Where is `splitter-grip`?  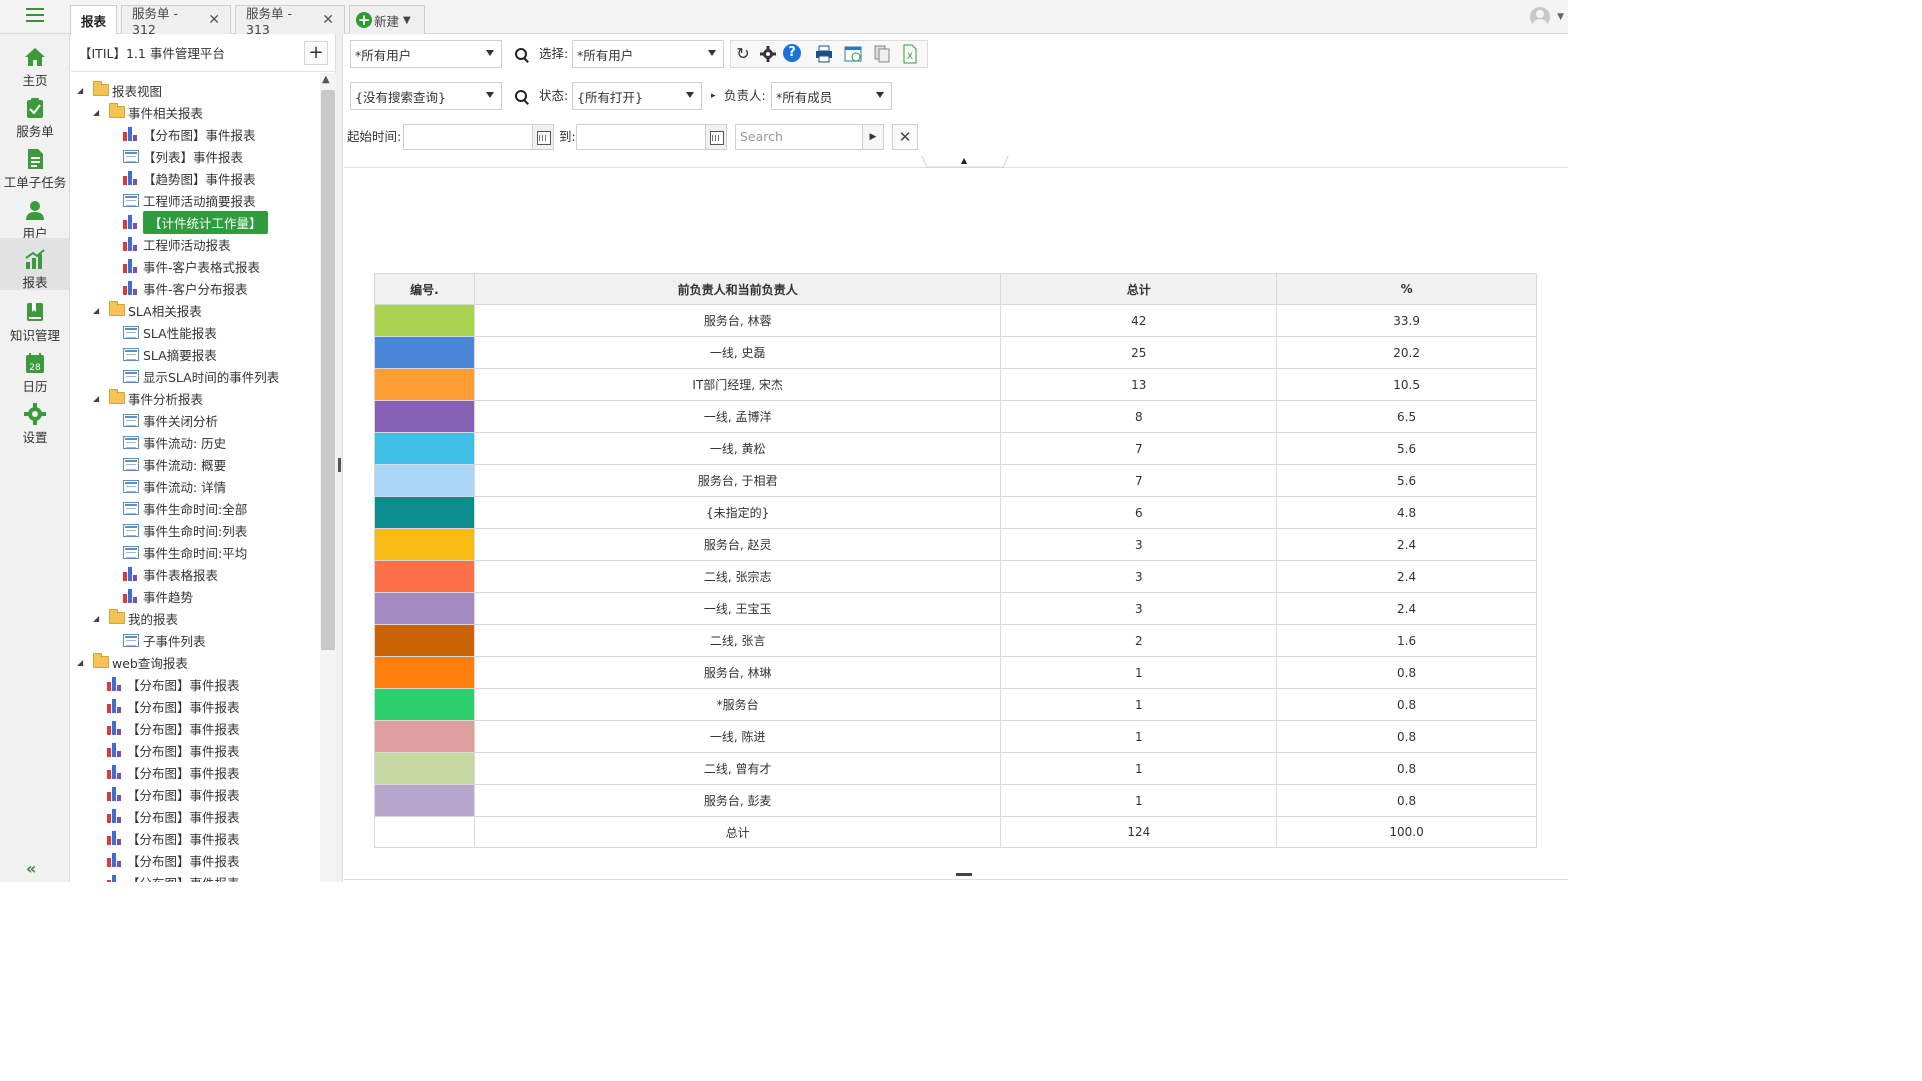 splitter-grip is located at coordinates (339, 465).